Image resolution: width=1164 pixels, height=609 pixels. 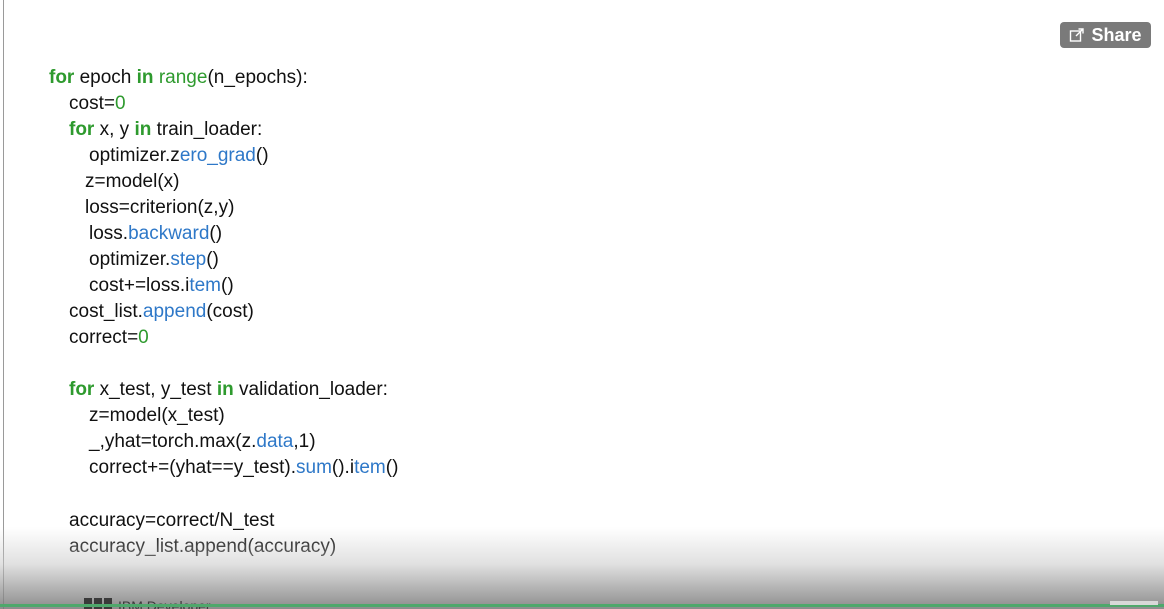 What do you see at coordinates (582, 605) in the screenshot?
I see `video-progress-bar` at bounding box center [582, 605].